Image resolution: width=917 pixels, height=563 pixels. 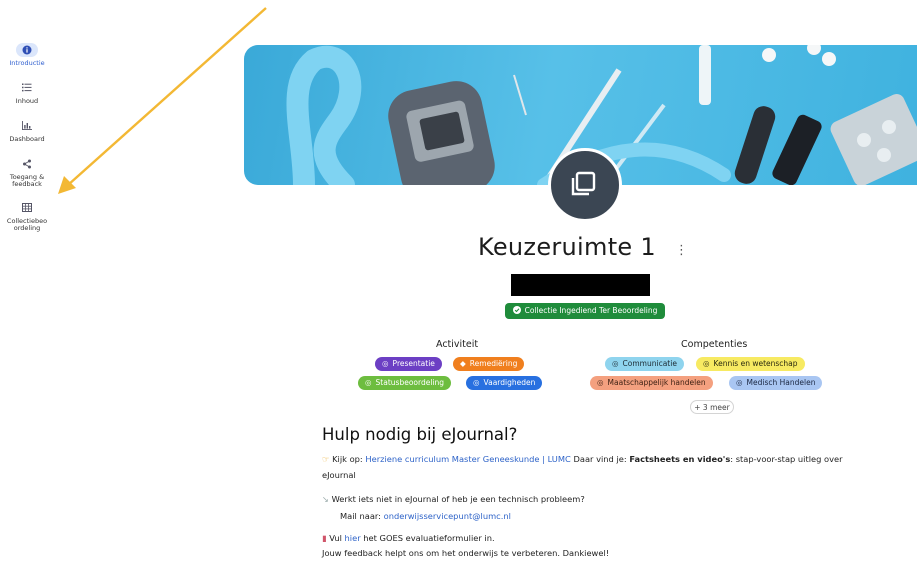 I want to click on status-text: Collectie Ingediend Ter Beoordeling, so click(x=591, y=310).